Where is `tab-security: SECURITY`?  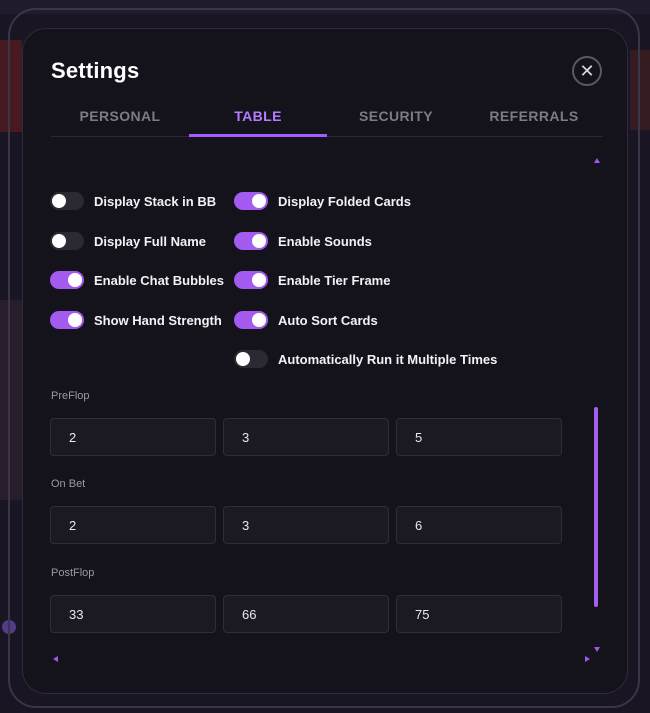 tab-security: SECURITY is located at coordinates (396, 121).